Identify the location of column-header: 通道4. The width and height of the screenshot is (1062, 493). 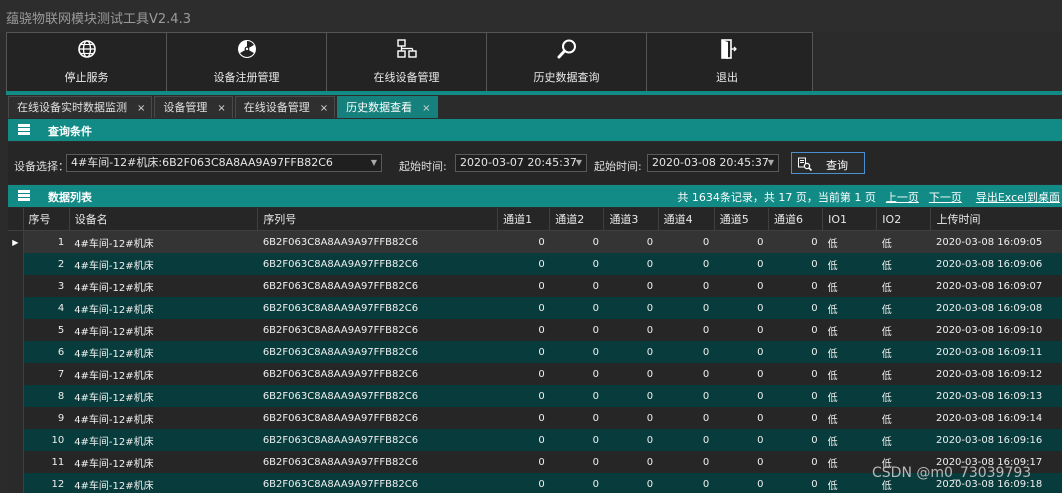
(686, 219).